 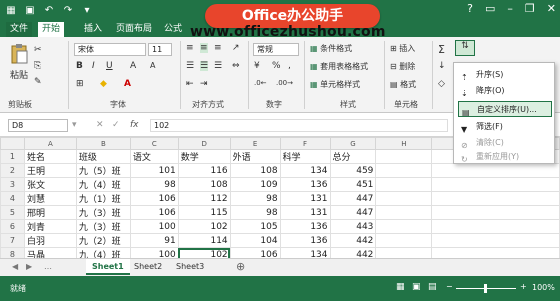 What do you see at coordinates (74, 125) in the screenshot?
I see `namebox-dropdown-icon: ▾` at bounding box center [74, 125].